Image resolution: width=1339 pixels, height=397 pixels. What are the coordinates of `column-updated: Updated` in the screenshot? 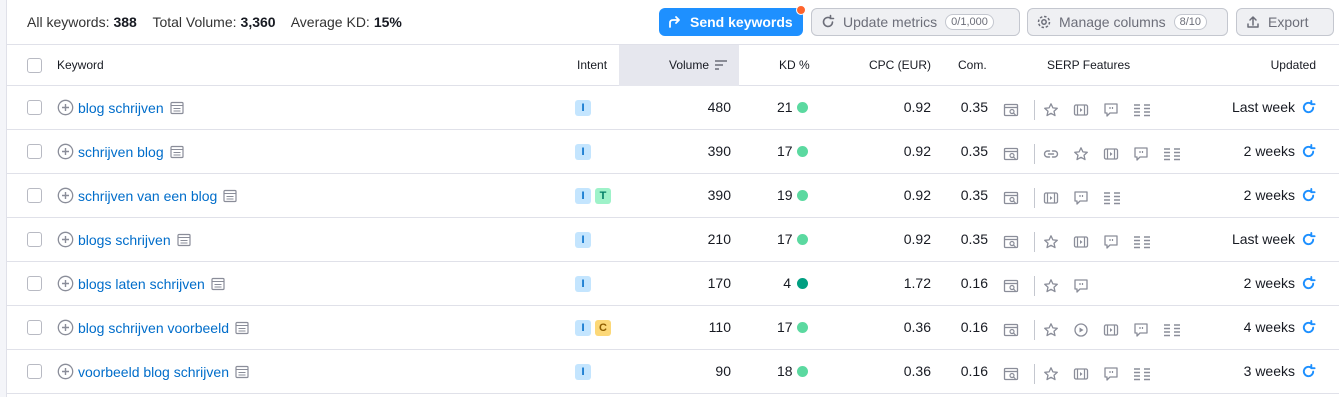 It's located at (1293, 65).